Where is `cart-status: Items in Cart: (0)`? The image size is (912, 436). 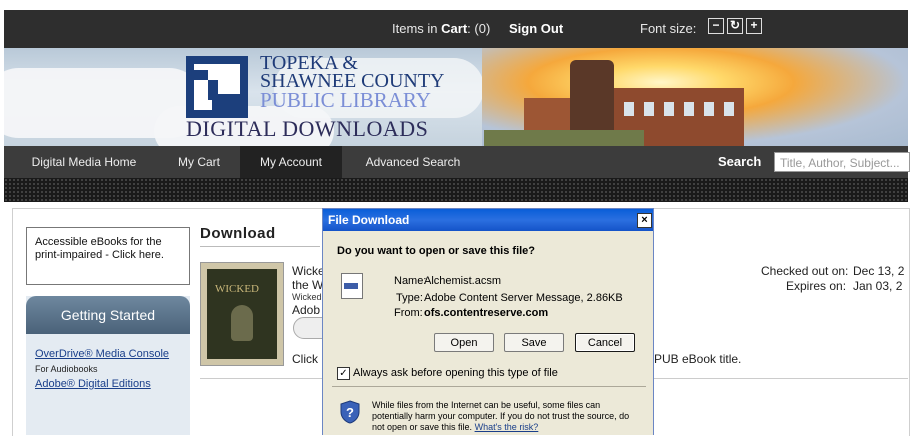 cart-status: Items in Cart: (0) is located at coordinates (441, 28).